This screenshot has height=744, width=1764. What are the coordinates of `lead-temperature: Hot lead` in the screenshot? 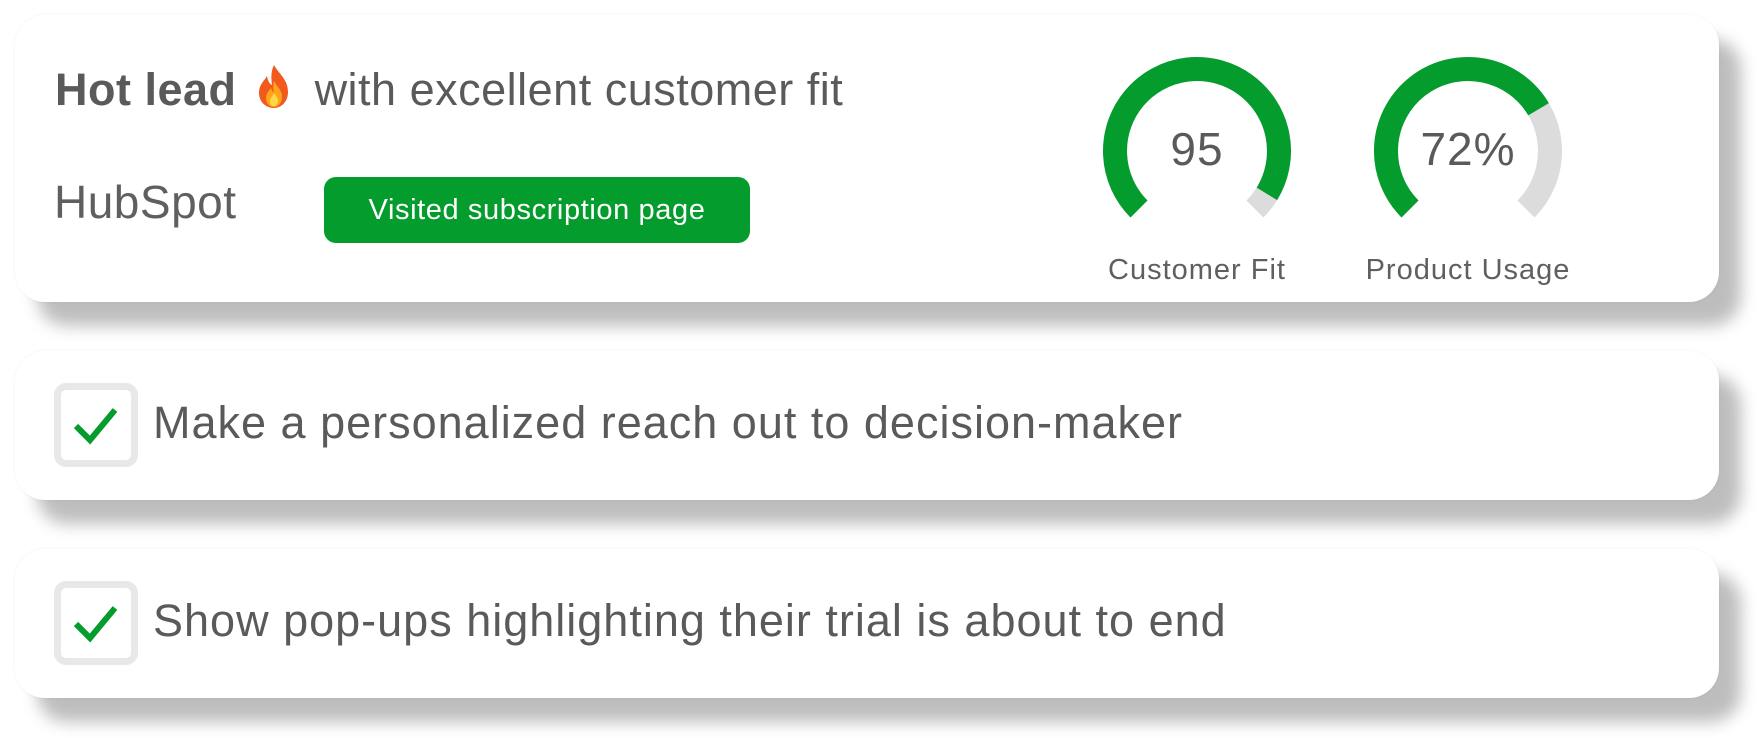 It's located at (146, 89).